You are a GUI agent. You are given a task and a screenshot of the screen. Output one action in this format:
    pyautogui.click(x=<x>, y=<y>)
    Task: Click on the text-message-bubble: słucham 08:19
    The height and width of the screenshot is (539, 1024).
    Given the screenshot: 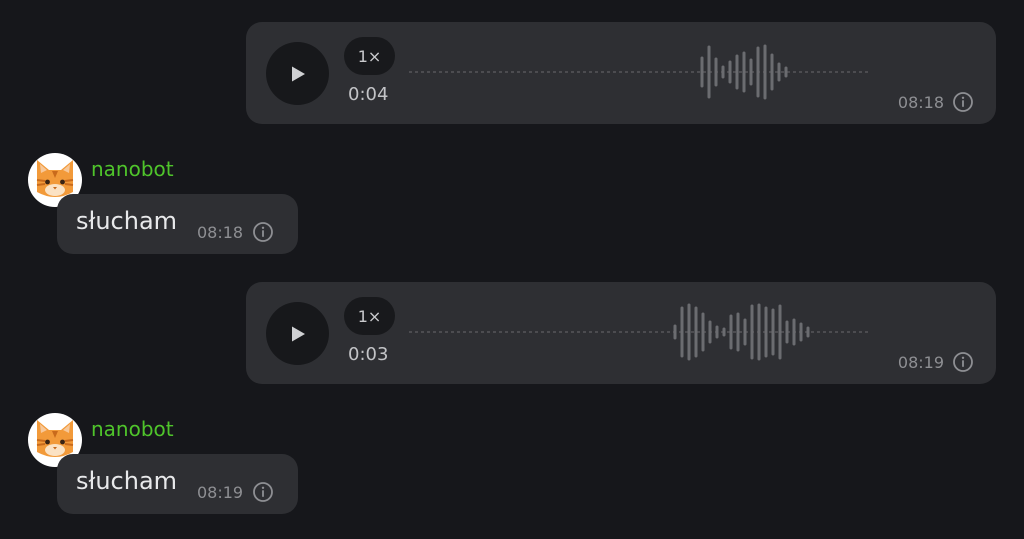 What is the action you would take?
    pyautogui.click(x=177, y=484)
    